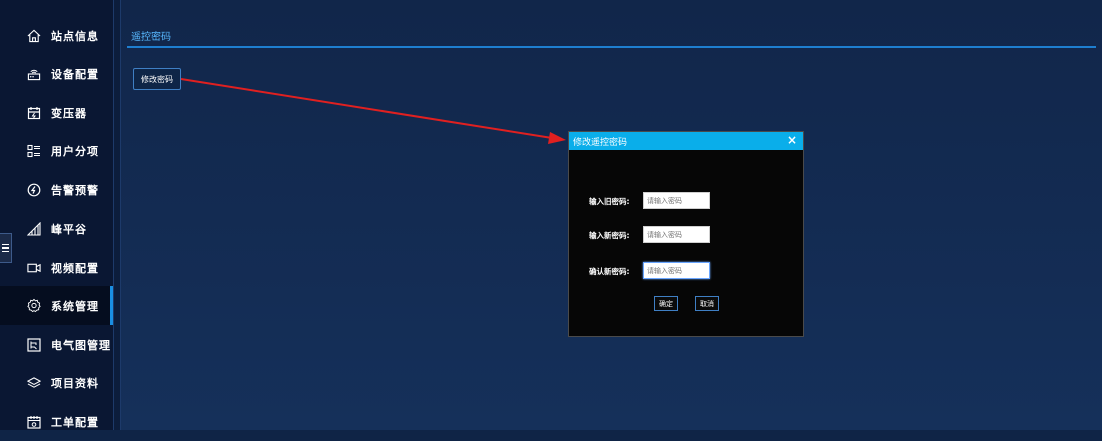 Image resolution: width=1102 pixels, height=441 pixels. I want to click on old-password-input, so click(676, 200).